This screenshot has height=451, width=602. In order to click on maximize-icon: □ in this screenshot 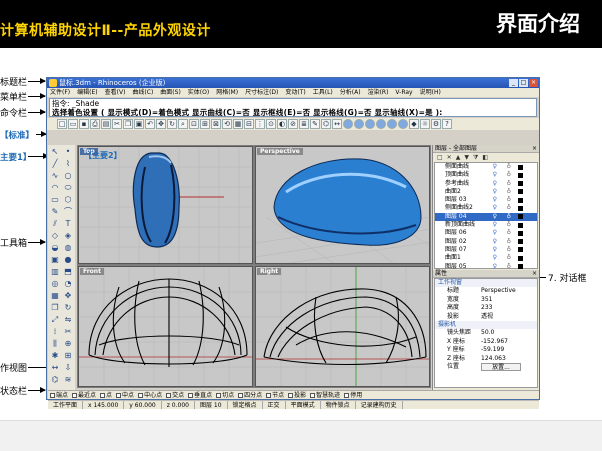, I will do `click(523, 83)`.